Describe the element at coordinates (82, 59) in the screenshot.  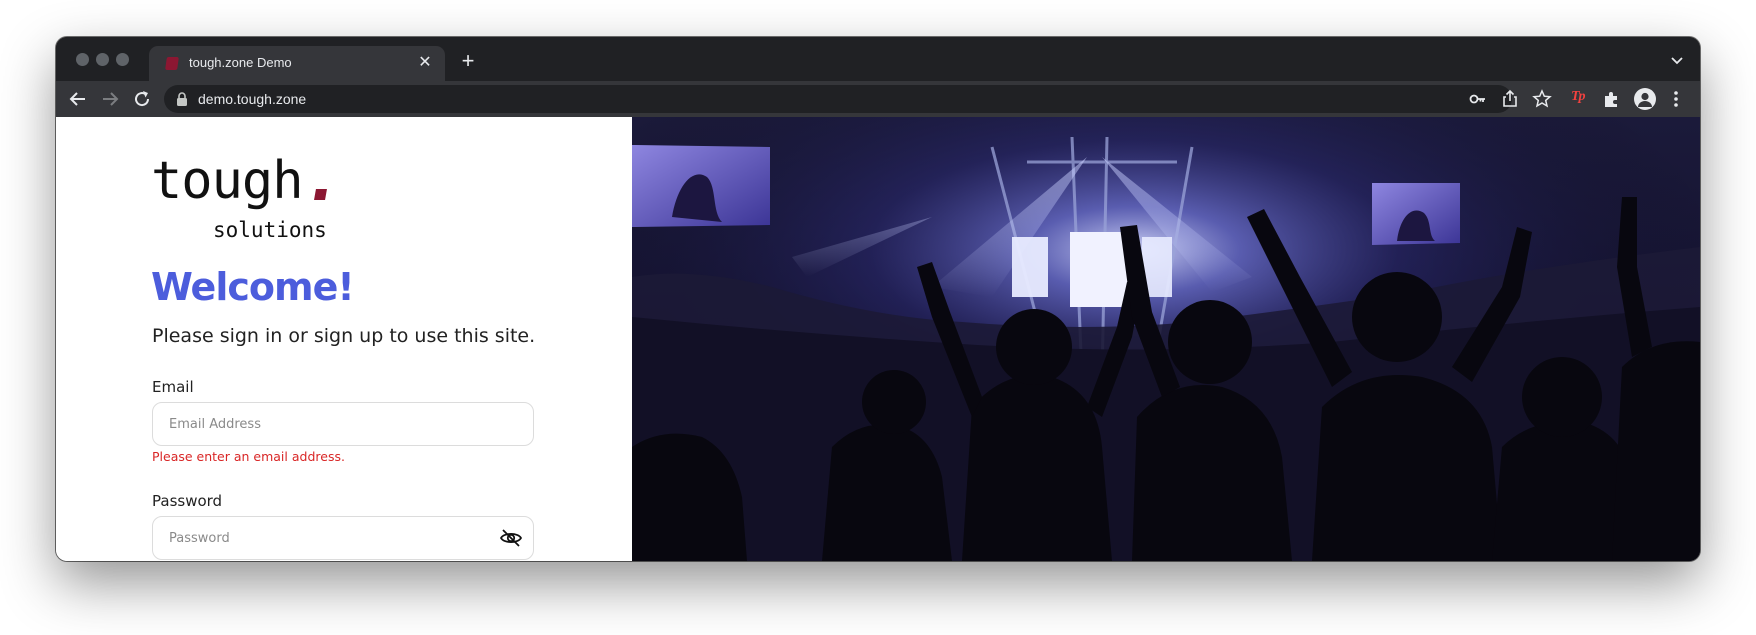
I see `window-close-dot` at that location.